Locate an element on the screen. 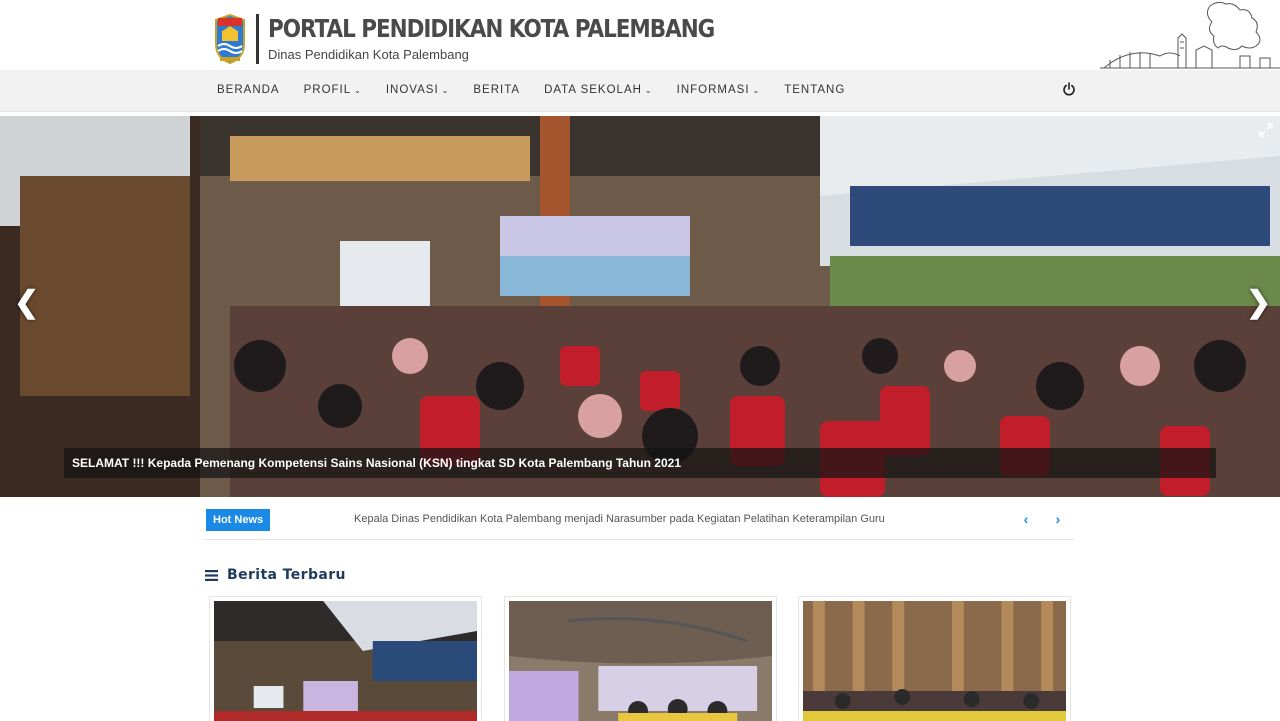  hot-news-badge: Hot News is located at coordinates (238, 520).